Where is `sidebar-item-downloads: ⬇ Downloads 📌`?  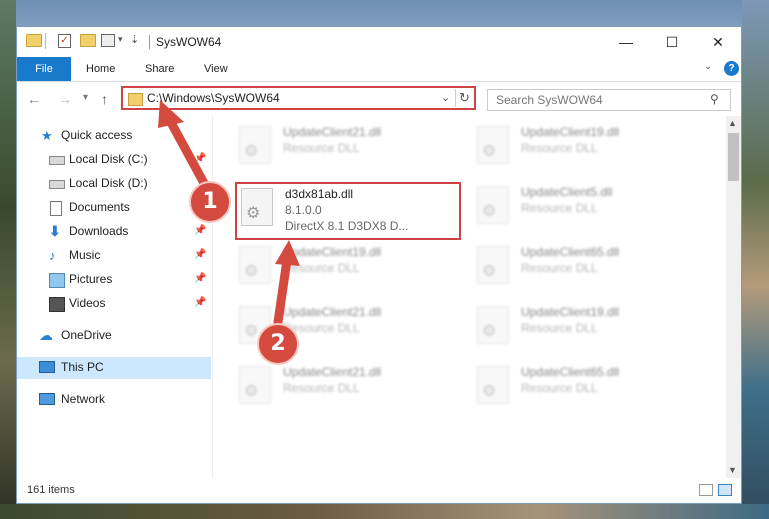
sidebar-item-downloads: ⬇ Downloads 📌 is located at coordinates (114, 232).